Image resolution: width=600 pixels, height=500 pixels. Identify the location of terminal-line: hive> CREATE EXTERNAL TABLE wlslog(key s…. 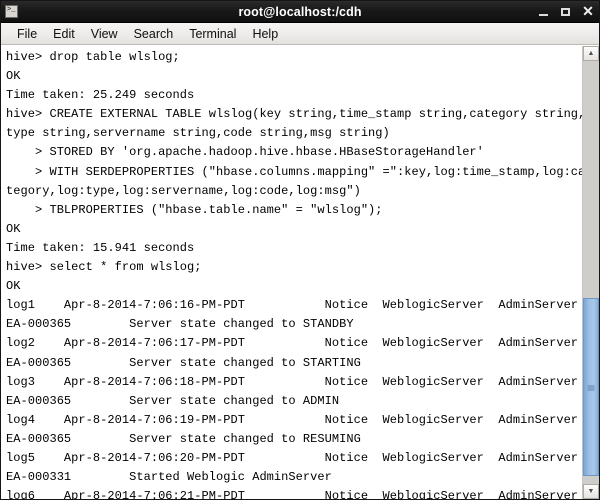
(294, 114).